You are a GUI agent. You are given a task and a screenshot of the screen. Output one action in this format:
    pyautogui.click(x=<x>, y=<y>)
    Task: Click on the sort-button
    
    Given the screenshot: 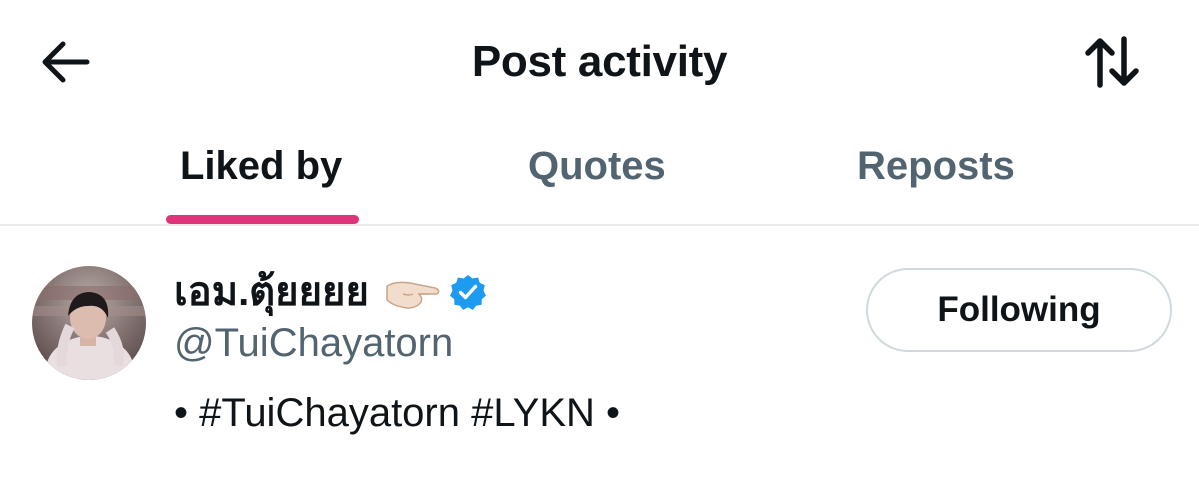 What is the action you would take?
    pyautogui.click(x=1112, y=62)
    